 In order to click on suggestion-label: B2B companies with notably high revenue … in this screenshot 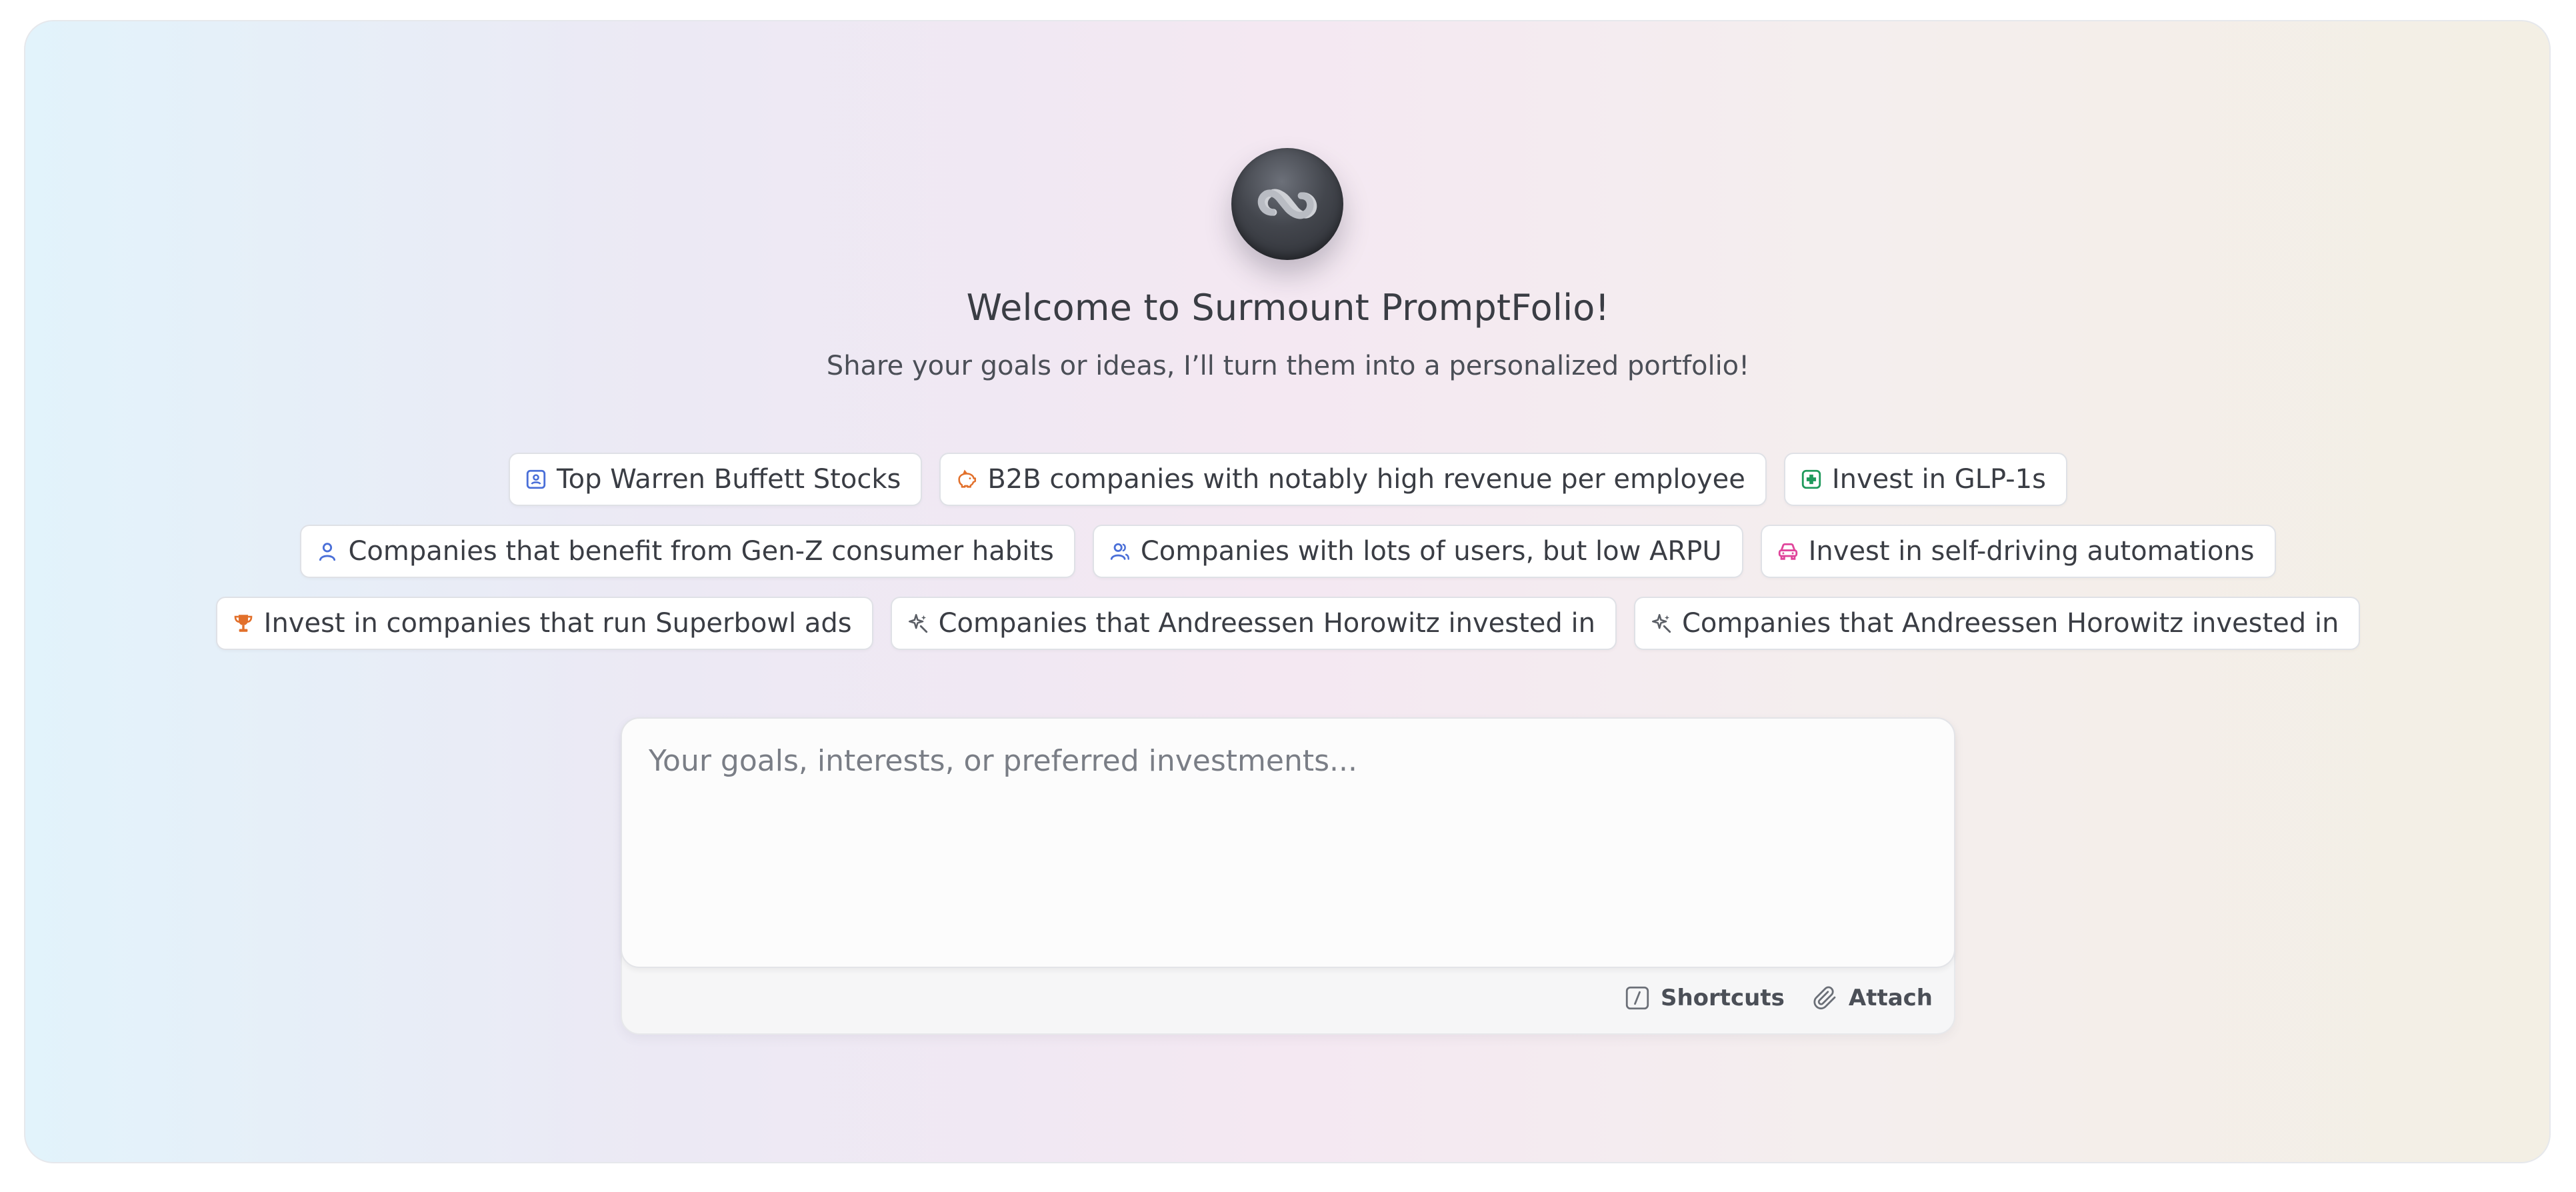, I will do `click(1366, 479)`.